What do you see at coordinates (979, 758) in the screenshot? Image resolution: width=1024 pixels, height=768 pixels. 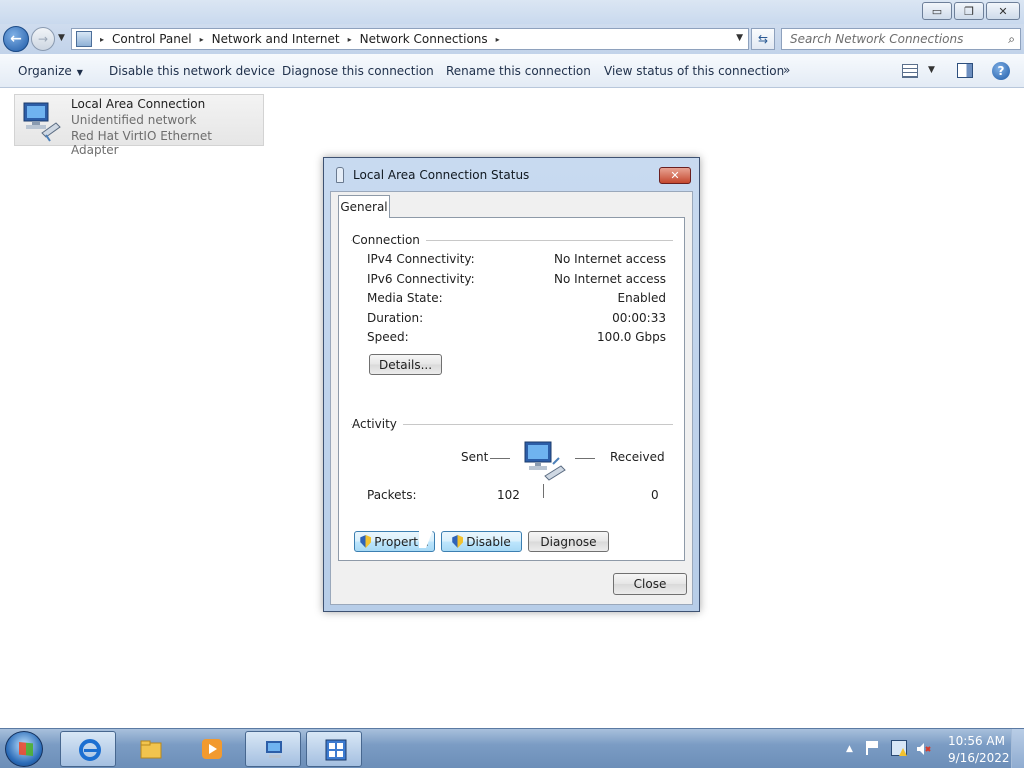 I see `clock-date: 9/16/2022` at bounding box center [979, 758].